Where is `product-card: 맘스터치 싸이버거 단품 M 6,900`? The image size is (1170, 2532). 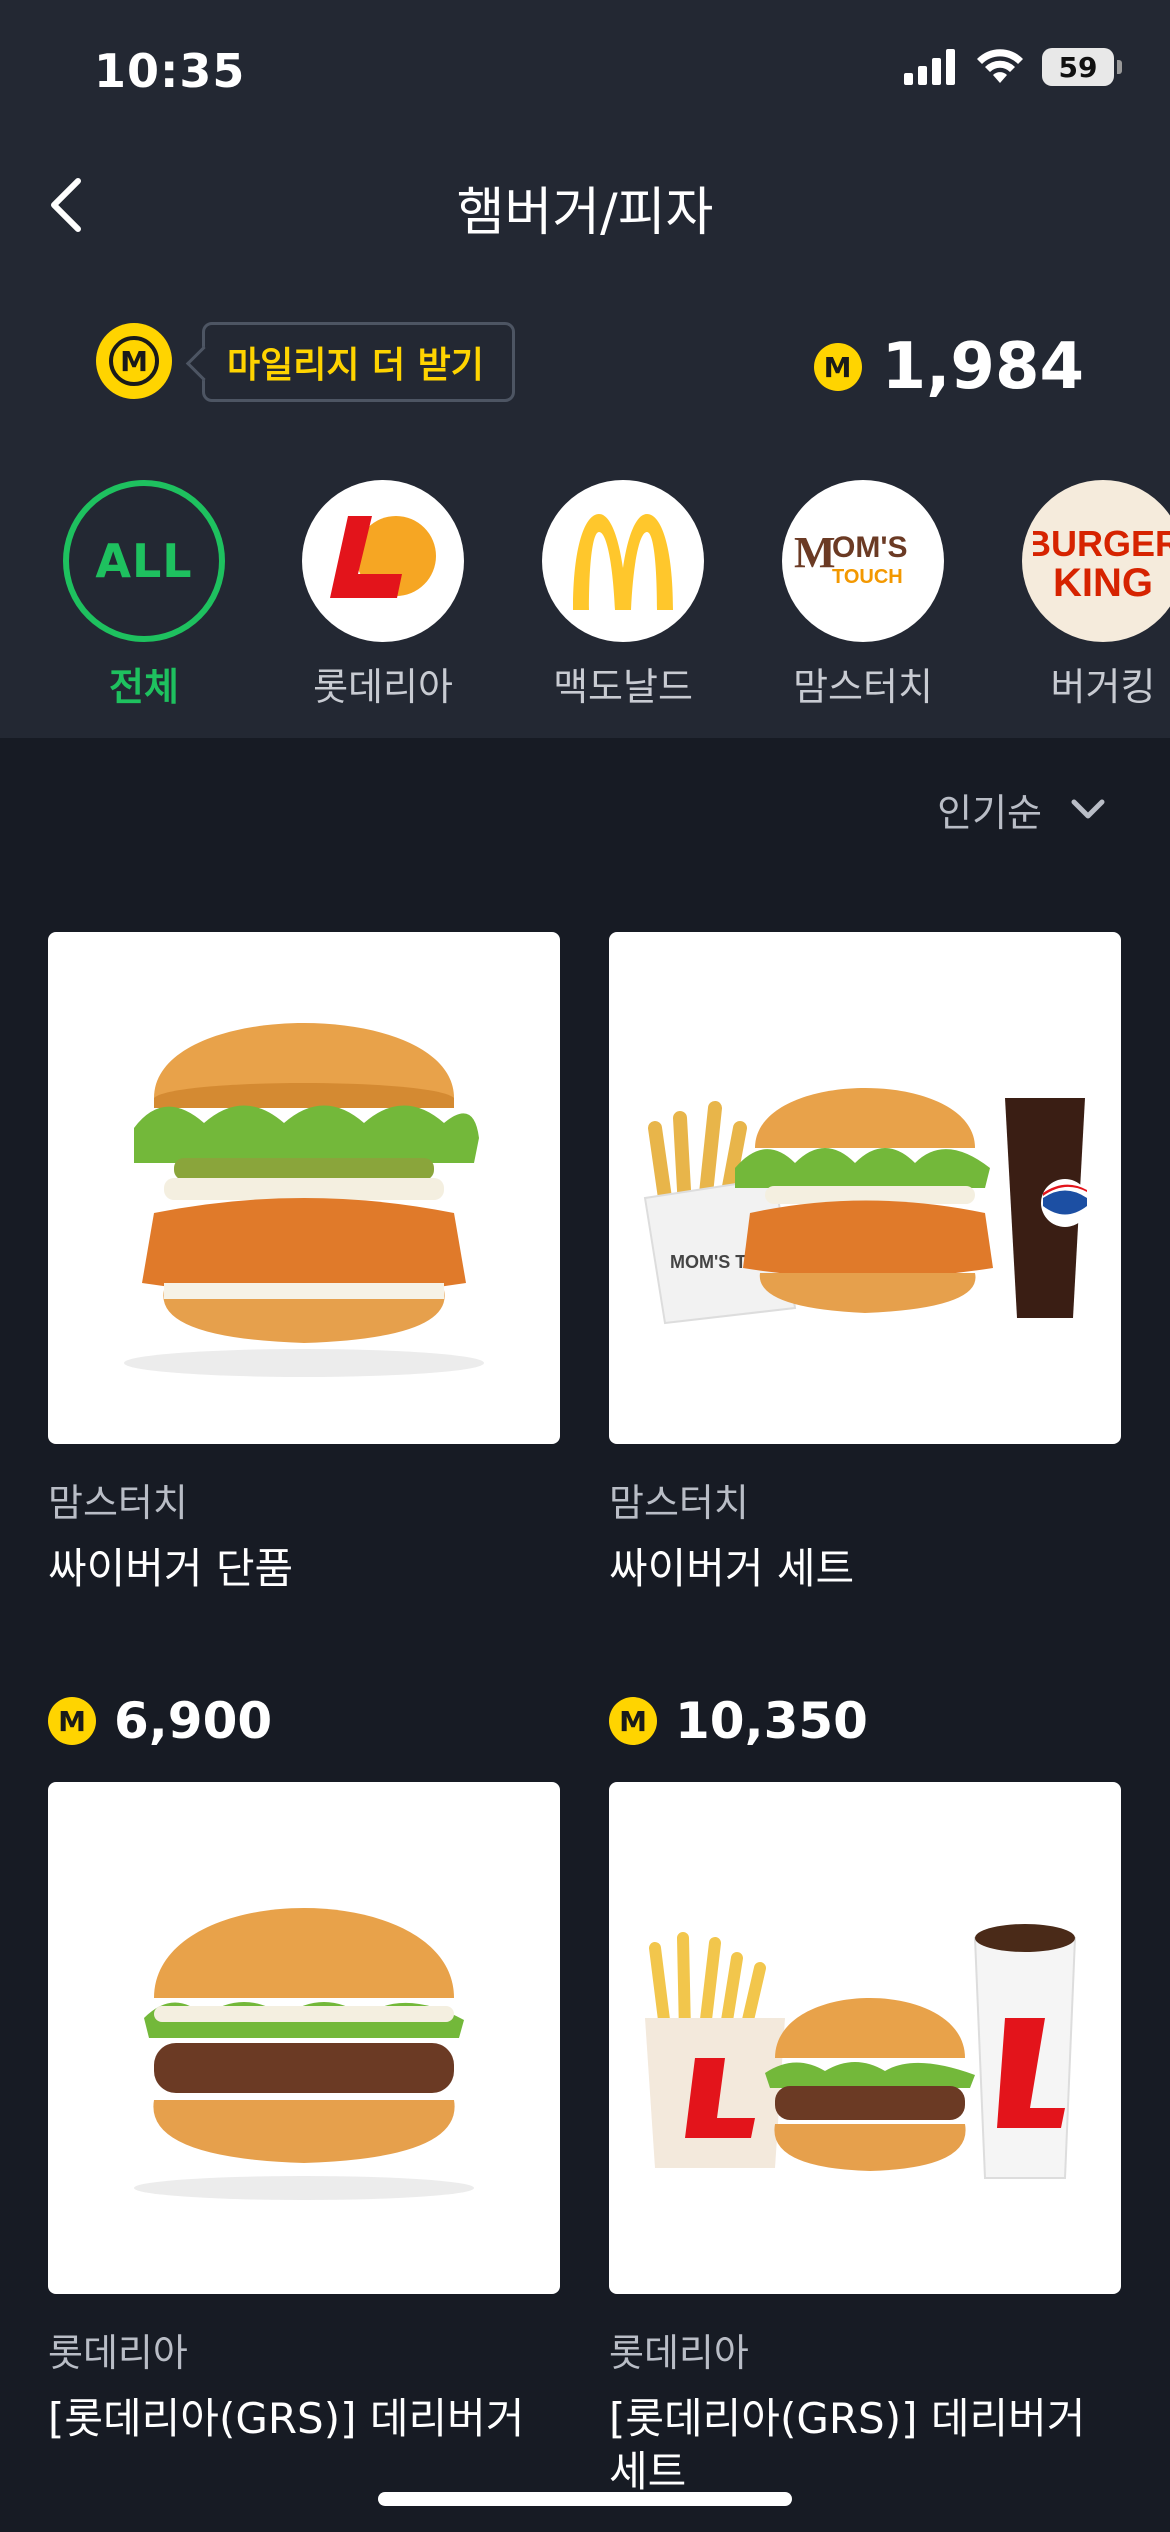
product-card: 맘스터치 싸이버거 단품 M 6,900 is located at coordinates (304, 1341).